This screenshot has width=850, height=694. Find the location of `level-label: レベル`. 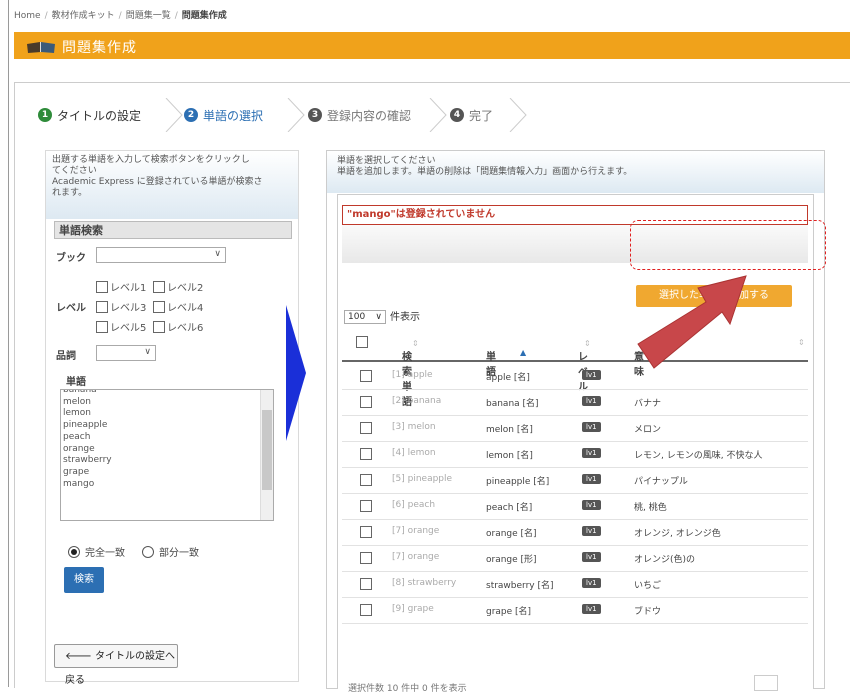

level-label: レベル is located at coordinates (71, 308).